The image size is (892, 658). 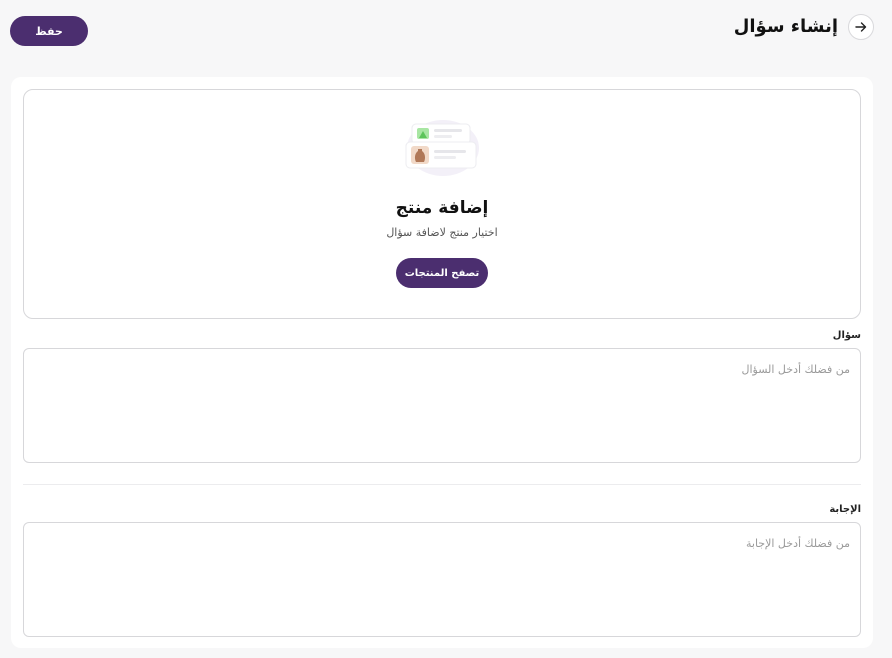 What do you see at coordinates (845, 509) in the screenshot?
I see `answer-label: الإجابة` at bounding box center [845, 509].